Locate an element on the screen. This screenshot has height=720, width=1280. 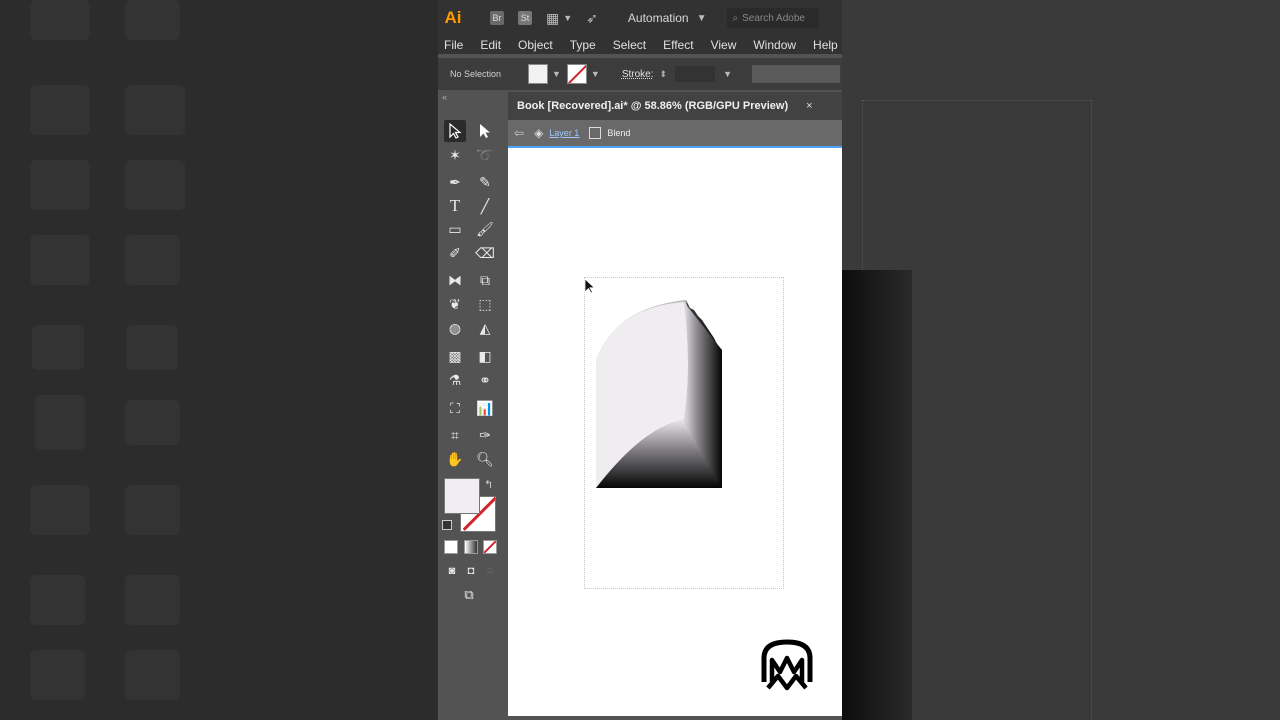
reflect-tool-icon: ⧓ is located at coordinates (455, 280).